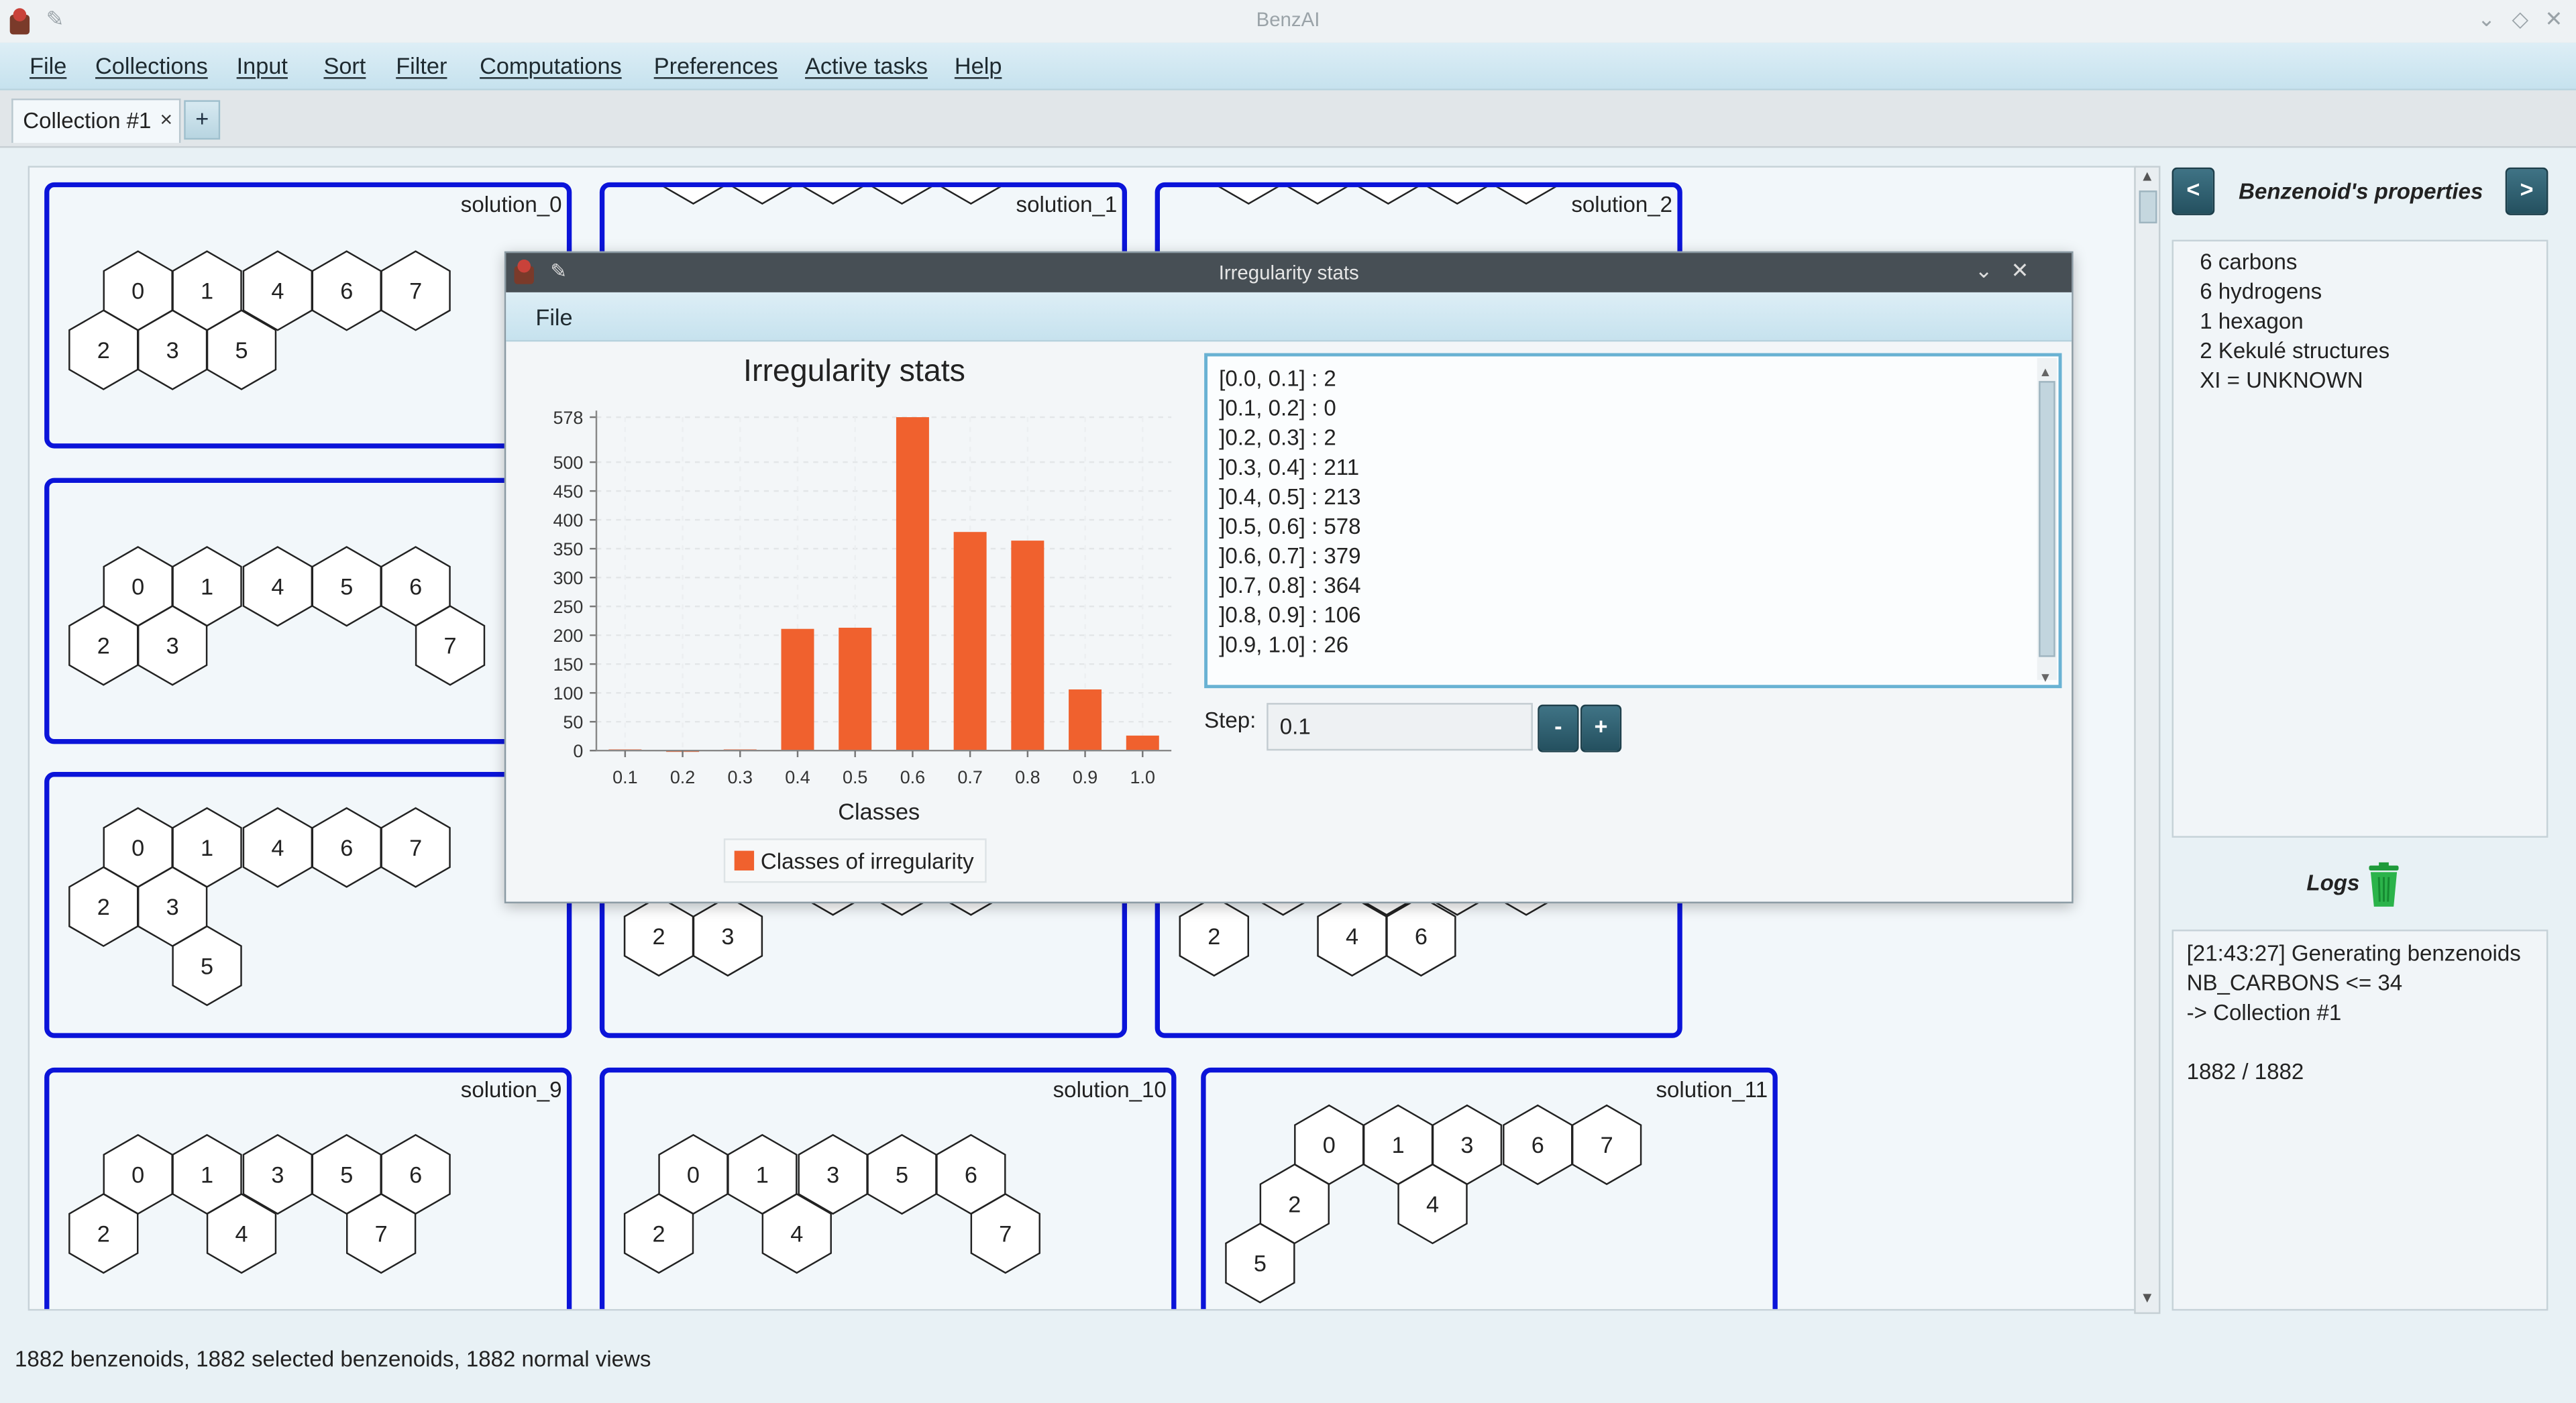  Describe the element at coordinates (744, 861) in the screenshot. I see `legend-swatch` at that location.